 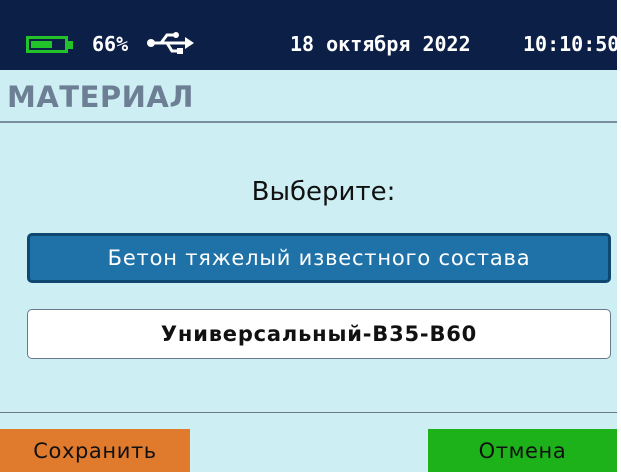 What do you see at coordinates (41, 44) in the screenshot?
I see `battery-level-fill` at bounding box center [41, 44].